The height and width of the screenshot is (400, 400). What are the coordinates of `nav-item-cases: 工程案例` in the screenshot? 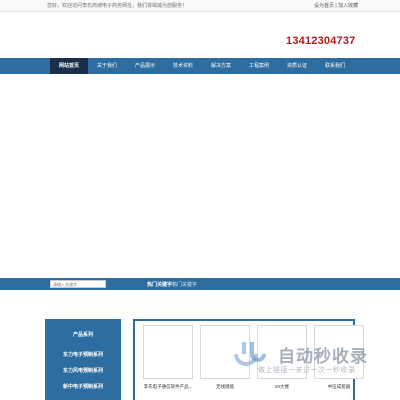 It's located at (259, 66).